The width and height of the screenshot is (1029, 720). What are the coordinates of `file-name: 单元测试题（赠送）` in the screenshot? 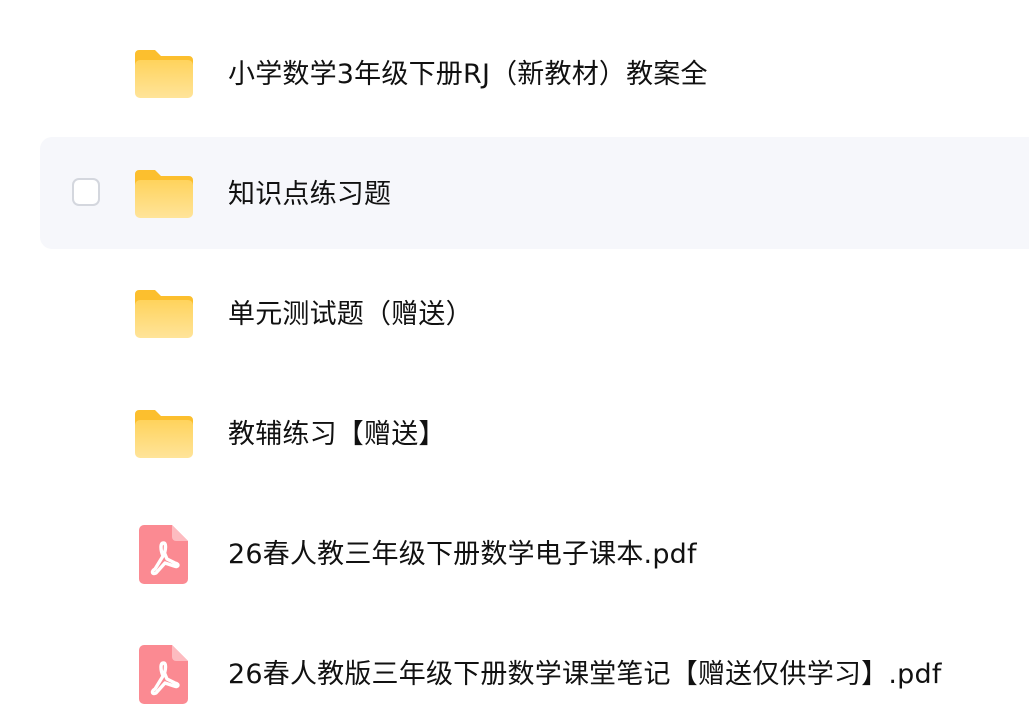 It's located at (350, 315).